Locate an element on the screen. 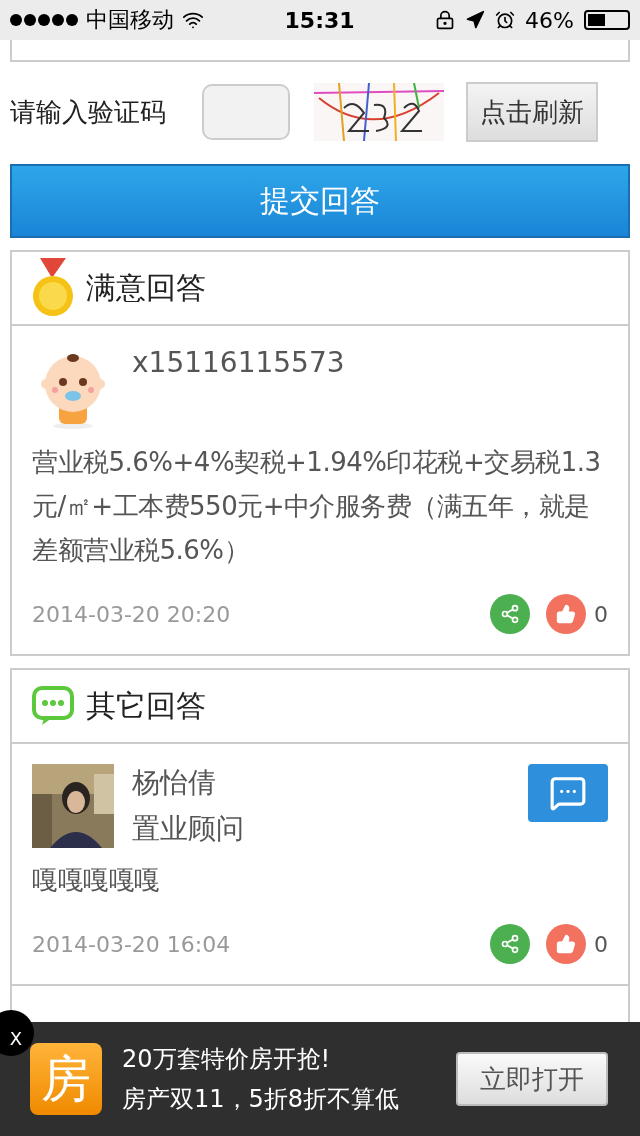  open-button: 立即打开 is located at coordinates (532, 1079).